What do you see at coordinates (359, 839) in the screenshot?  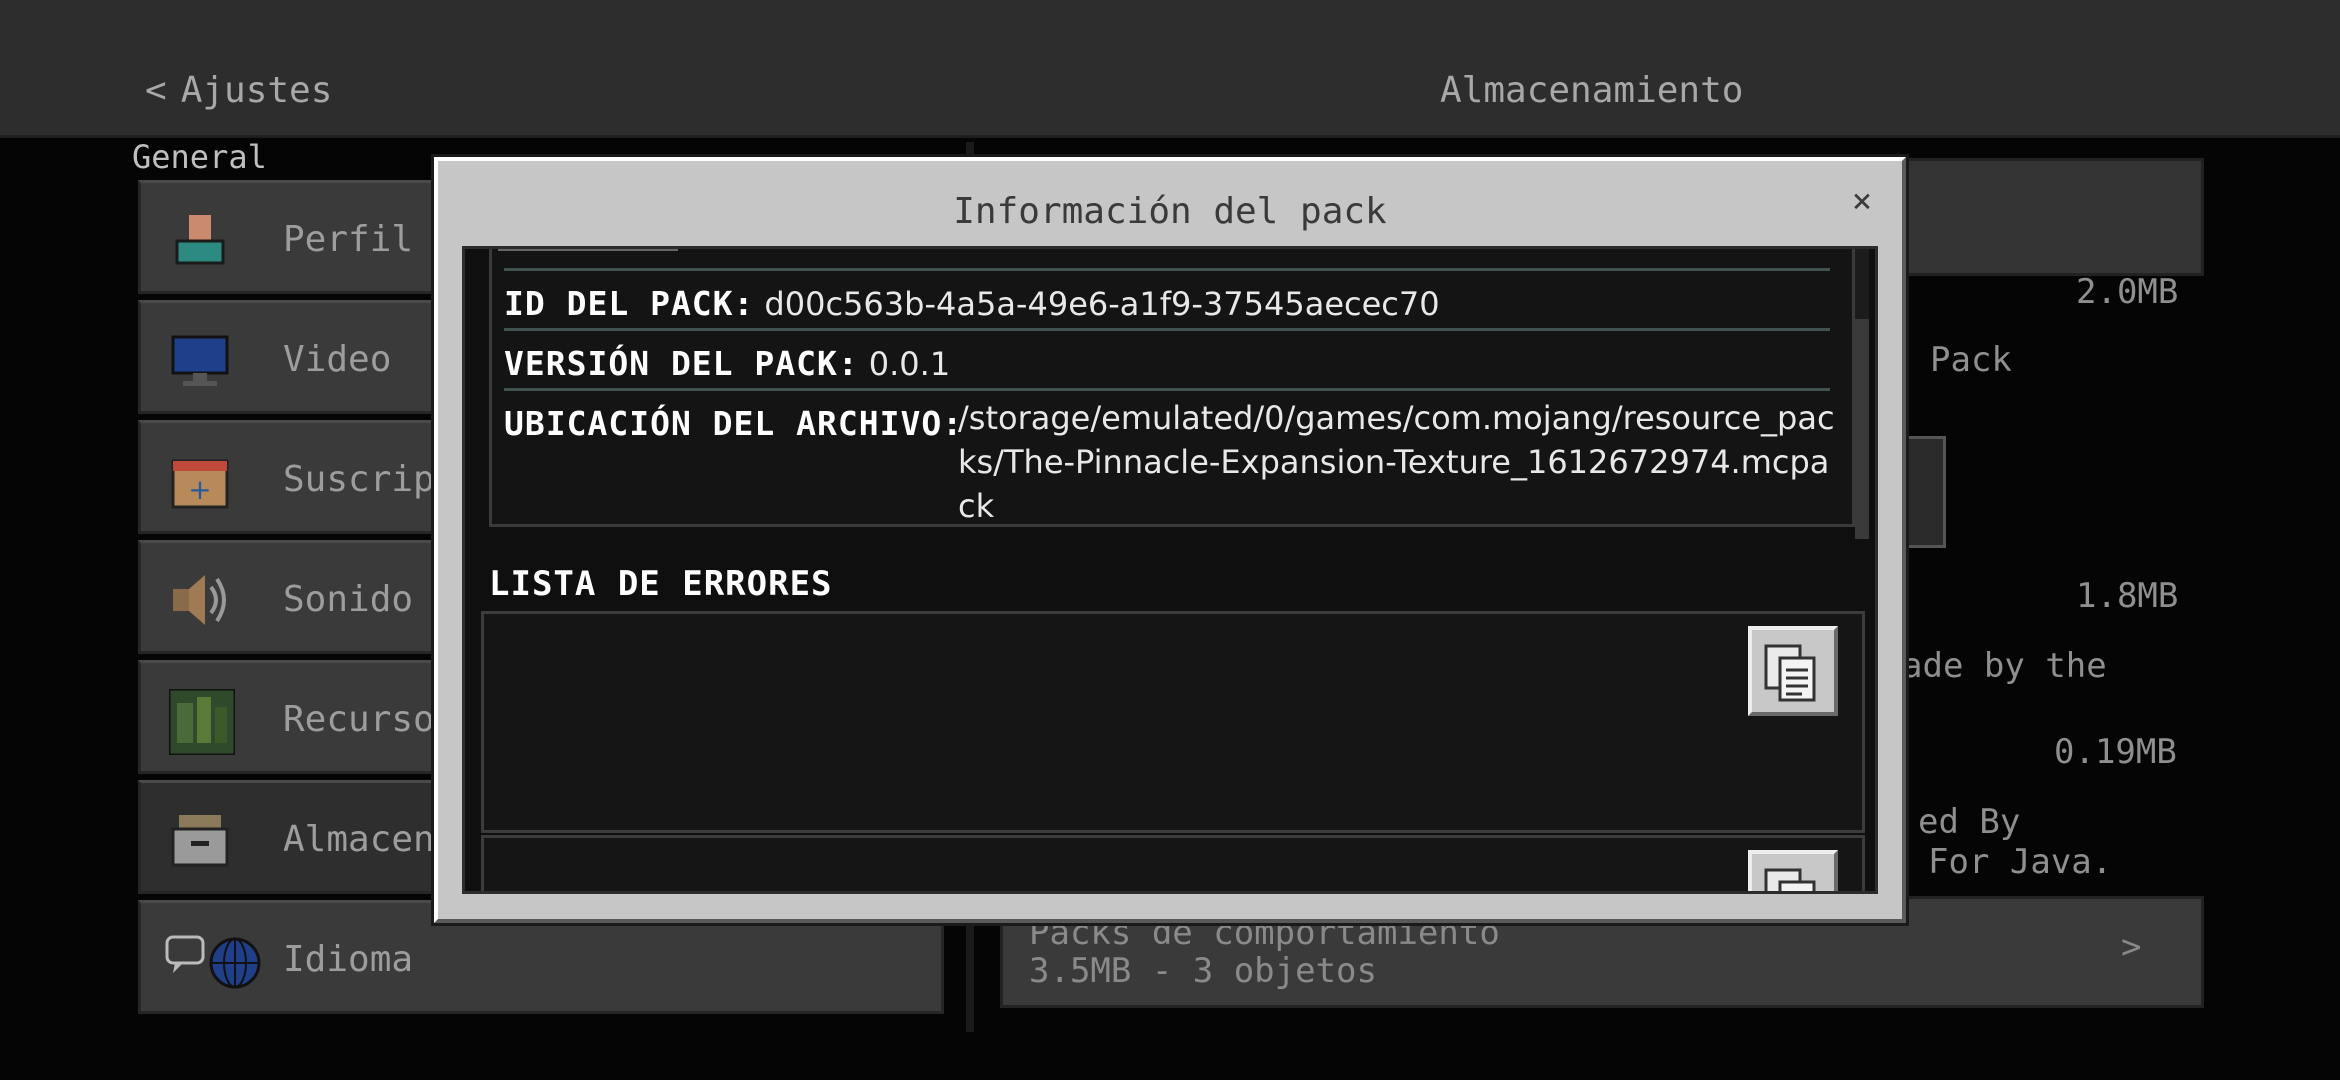 I see `sidebar-item-label: Almacen` at bounding box center [359, 839].